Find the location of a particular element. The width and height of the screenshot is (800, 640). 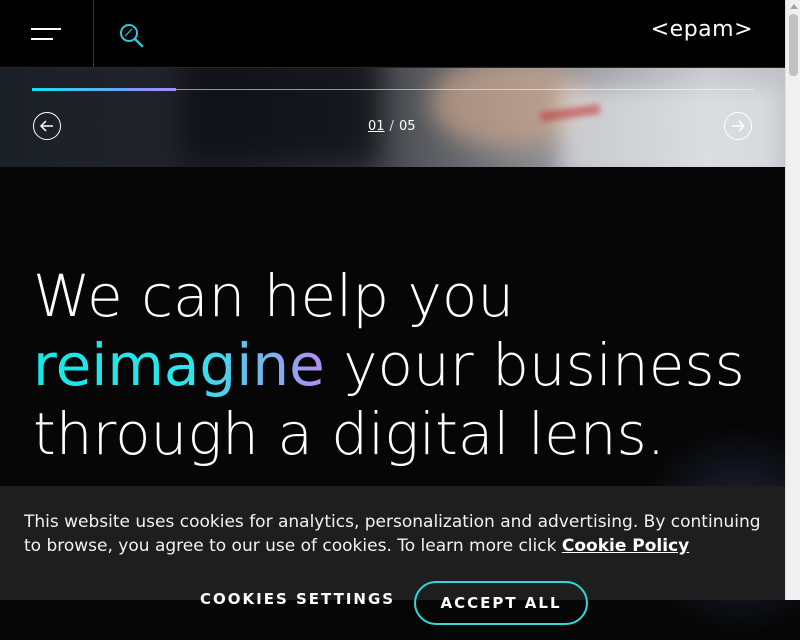

site-header: <epam> is located at coordinates (392, 34).